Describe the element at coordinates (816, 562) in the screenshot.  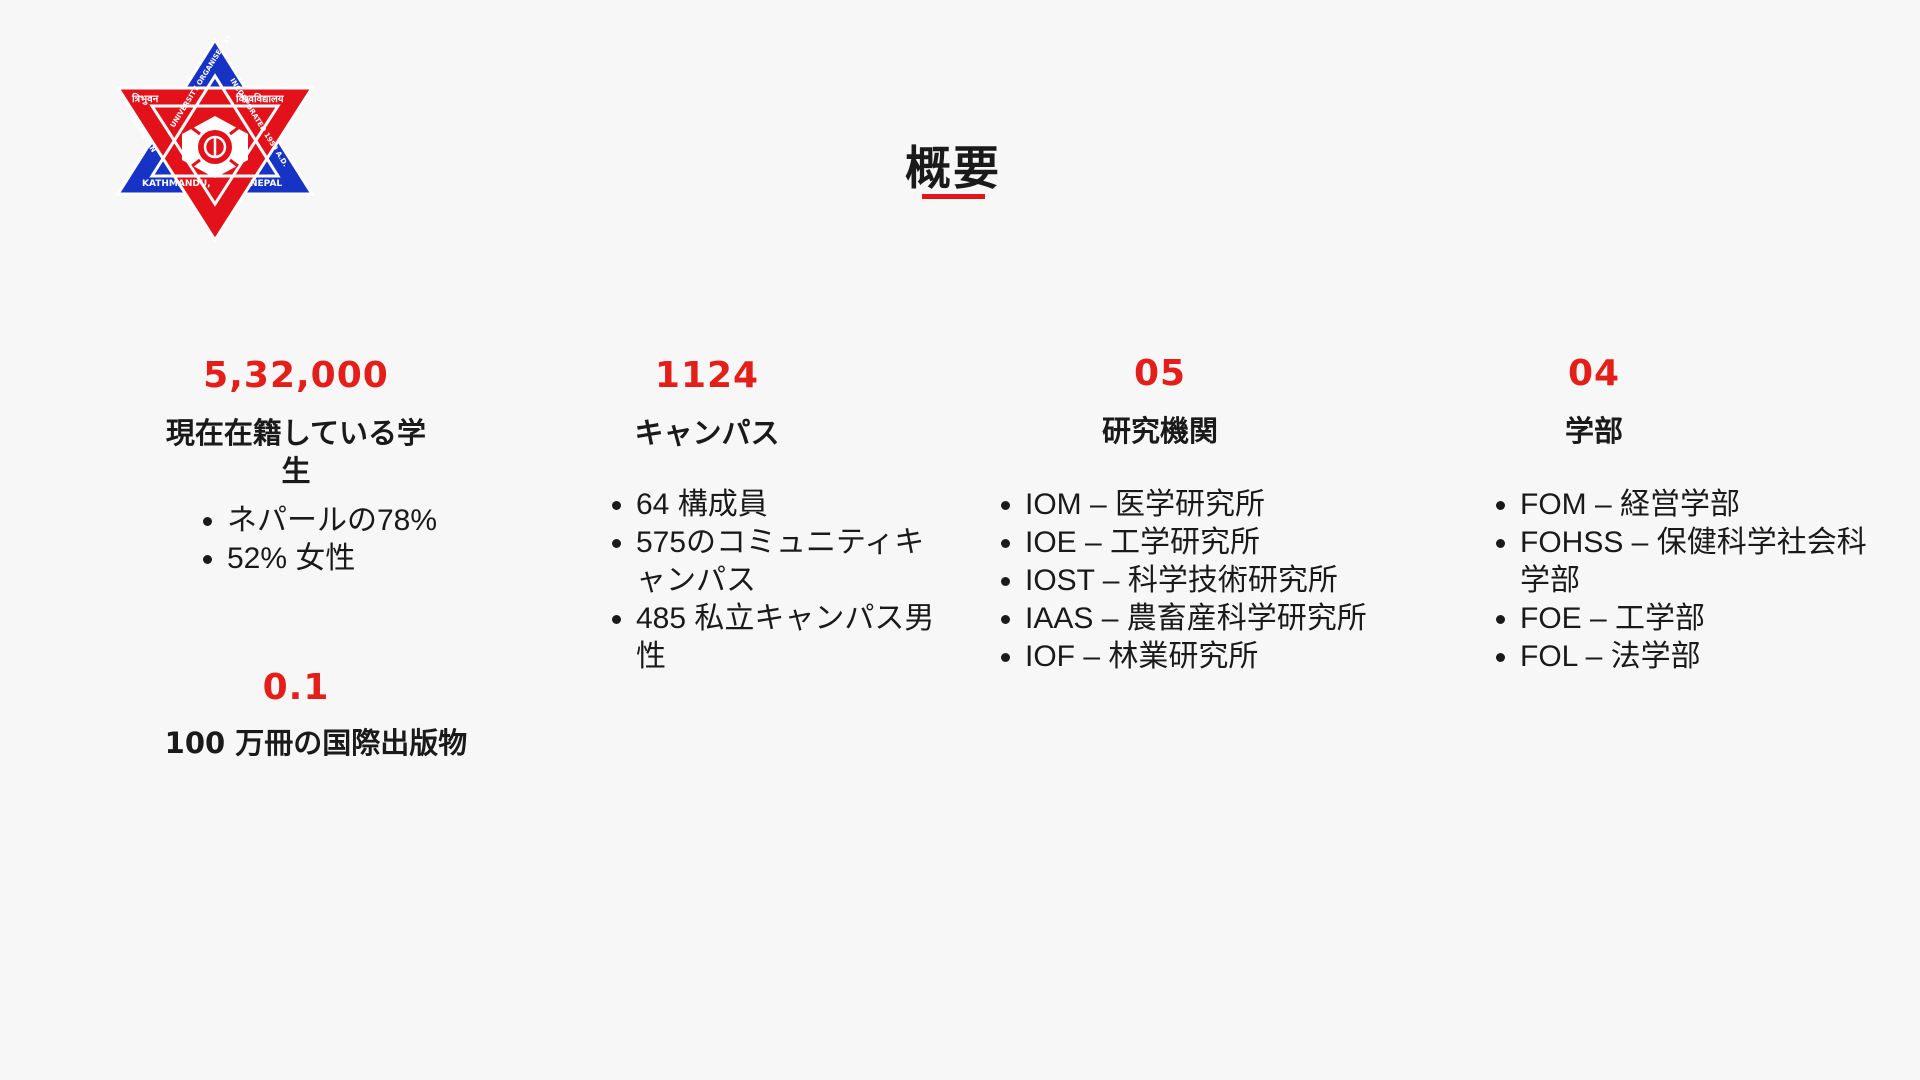
I see `list-item: 575のコミュニティキ ャンパス` at that location.